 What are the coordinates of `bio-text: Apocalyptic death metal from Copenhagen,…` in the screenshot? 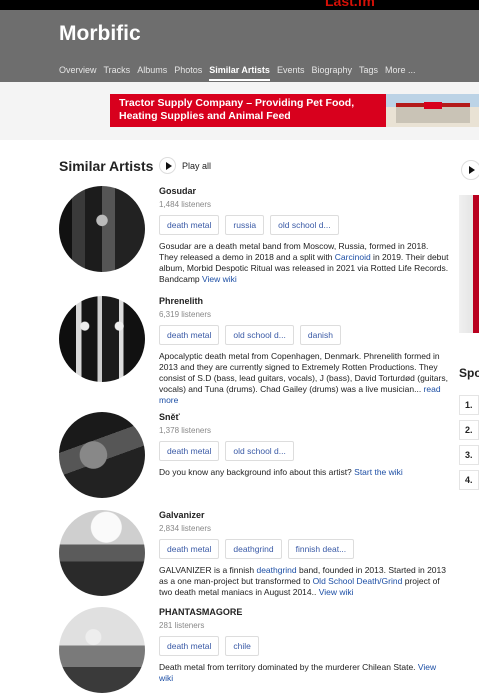 It's located at (303, 372).